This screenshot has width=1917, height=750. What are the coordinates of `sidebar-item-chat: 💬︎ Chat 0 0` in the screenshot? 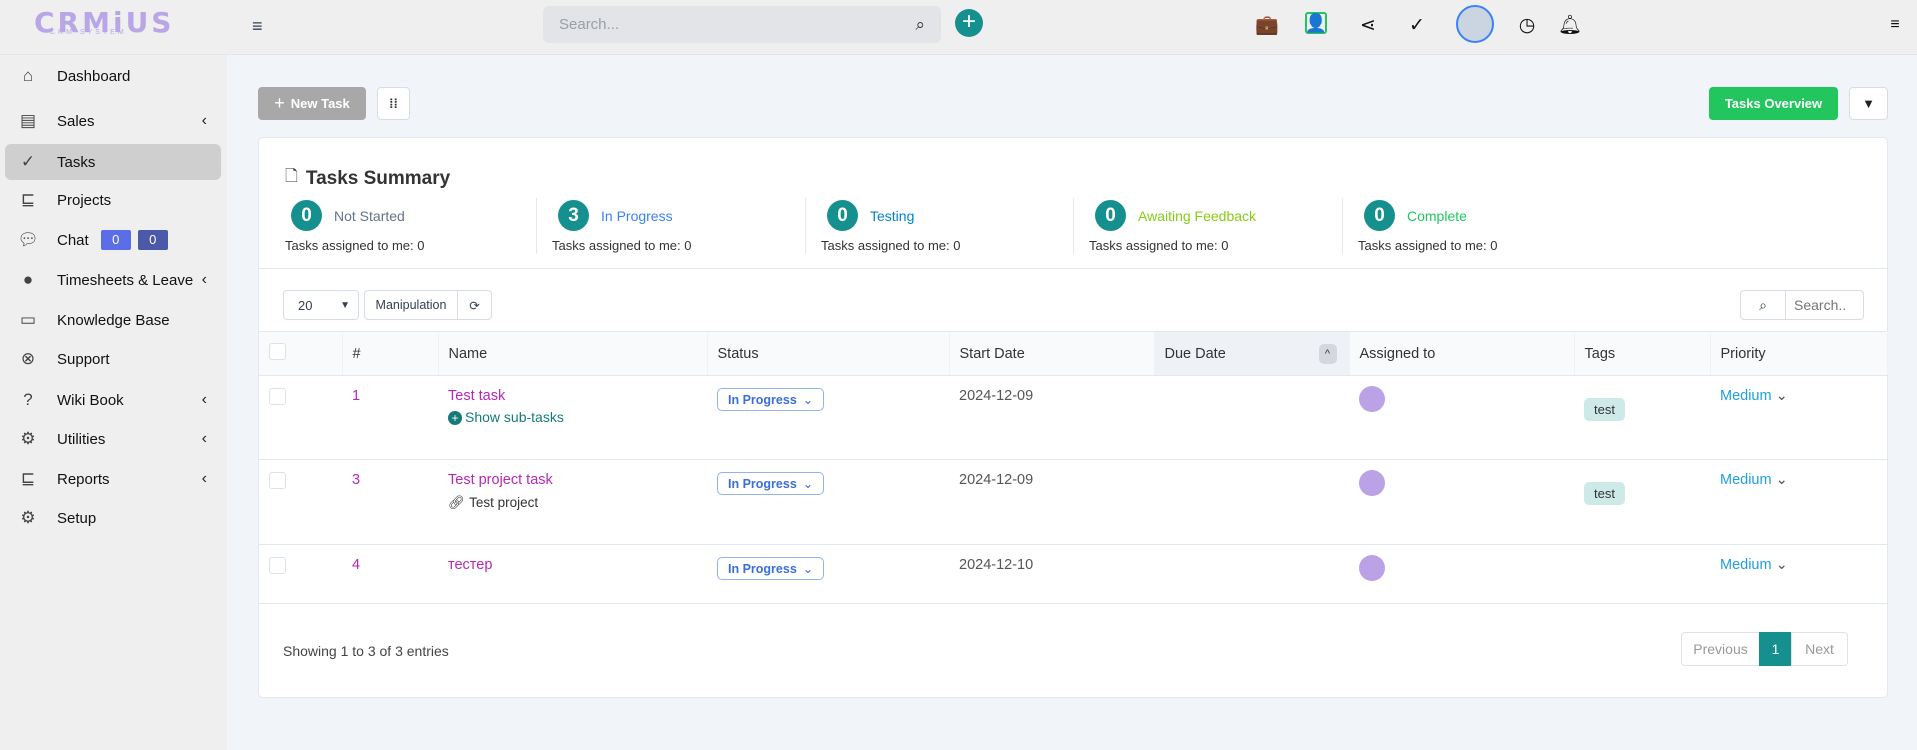 It's located at (113, 240).